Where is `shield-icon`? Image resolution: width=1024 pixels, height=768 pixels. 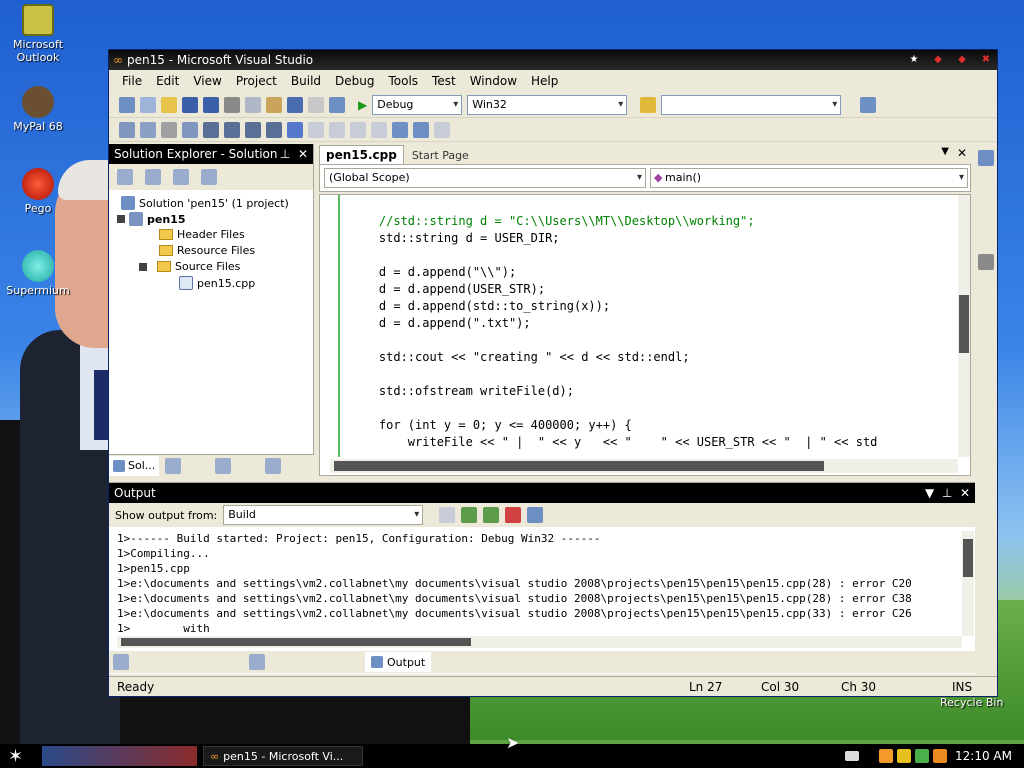 shield-icon is located at coordinates (904, 756).